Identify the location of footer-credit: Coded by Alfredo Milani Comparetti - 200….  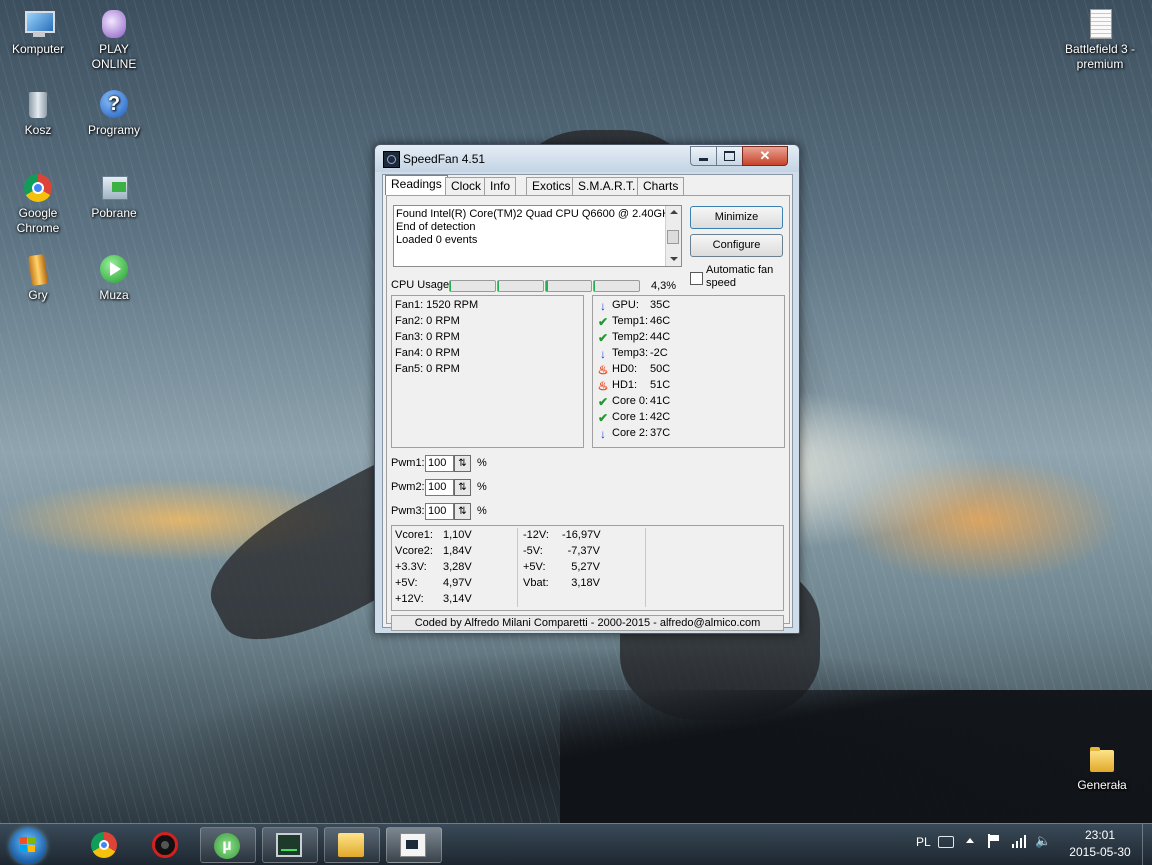
(587, 623).